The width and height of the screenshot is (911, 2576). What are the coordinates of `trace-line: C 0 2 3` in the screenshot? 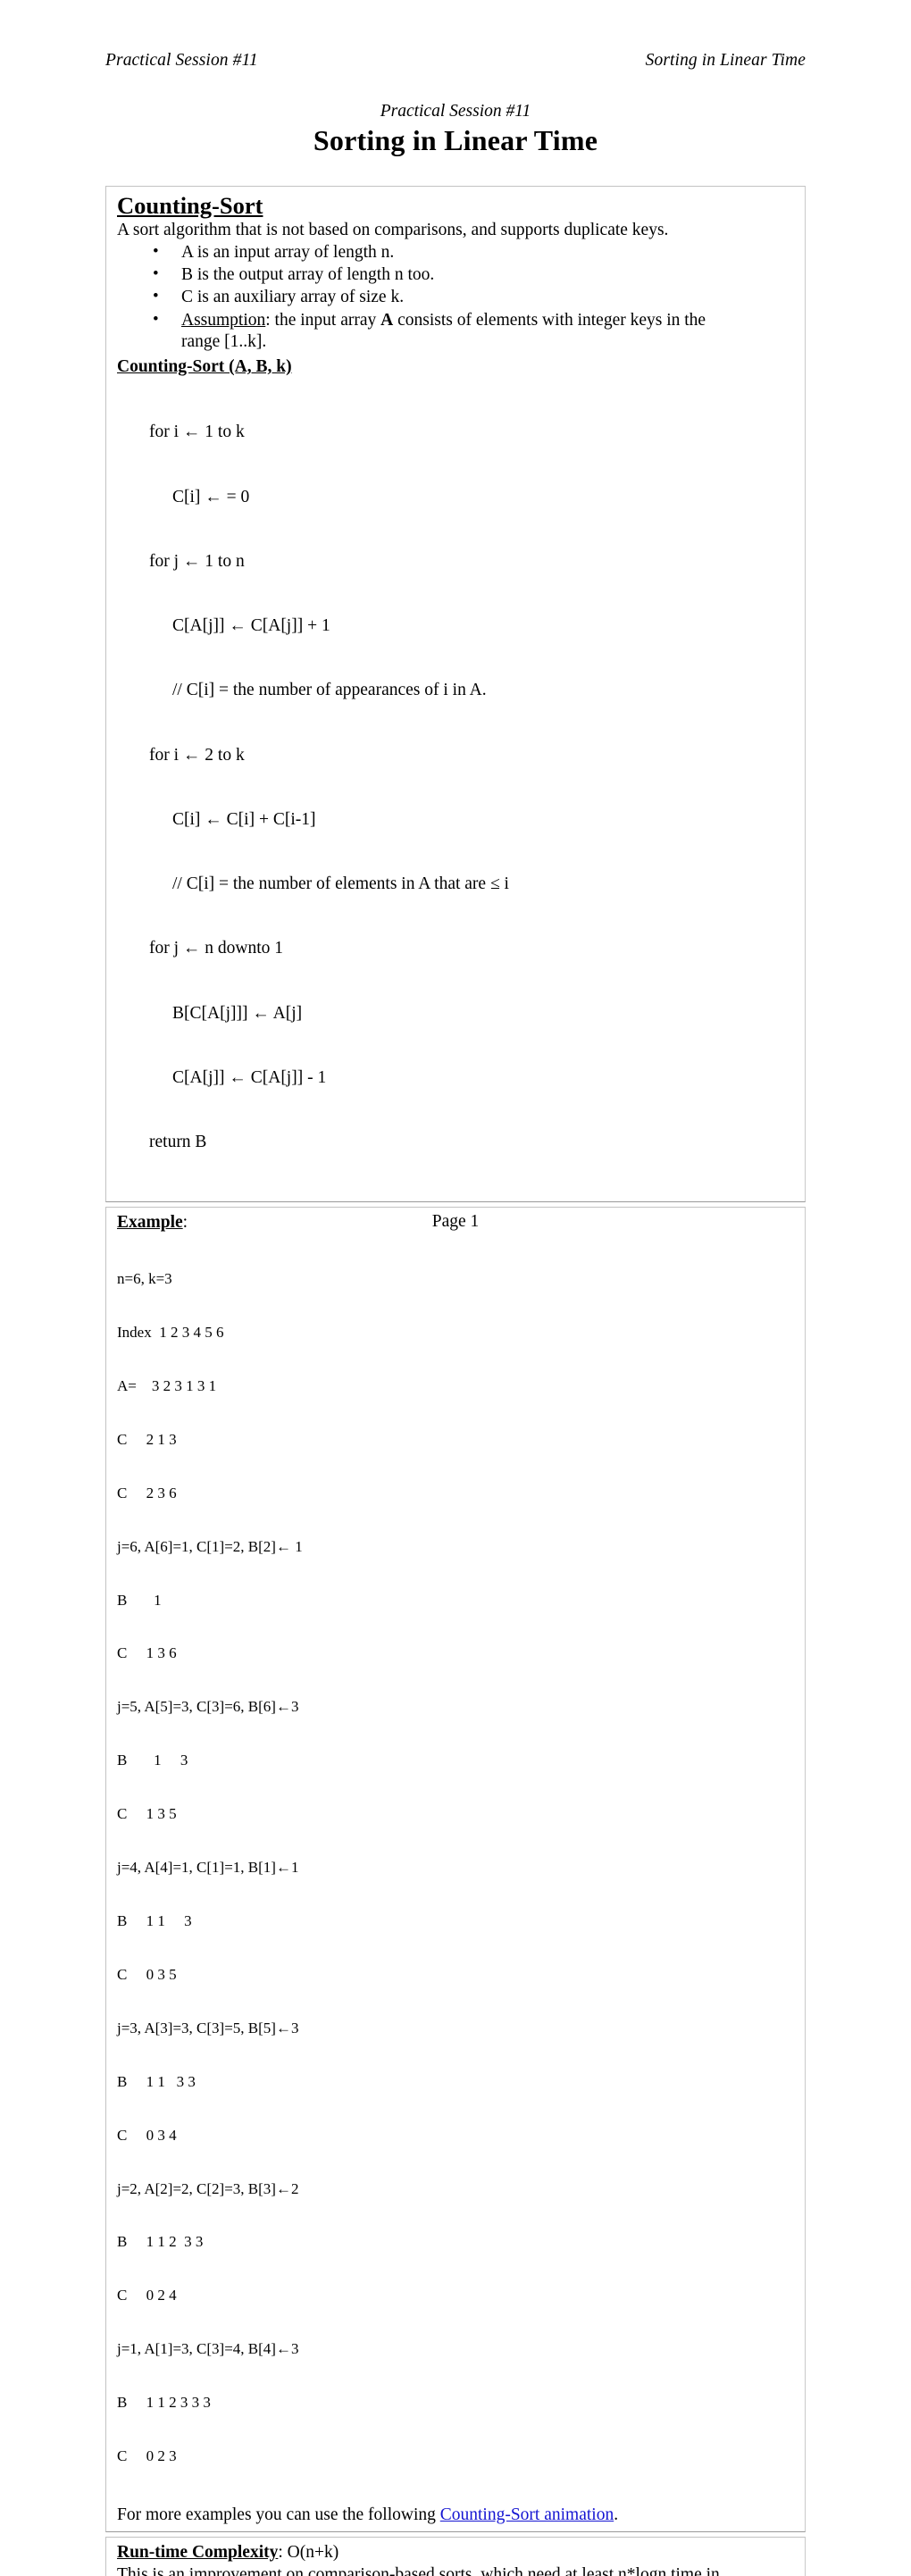 It's located at (147, 2456).